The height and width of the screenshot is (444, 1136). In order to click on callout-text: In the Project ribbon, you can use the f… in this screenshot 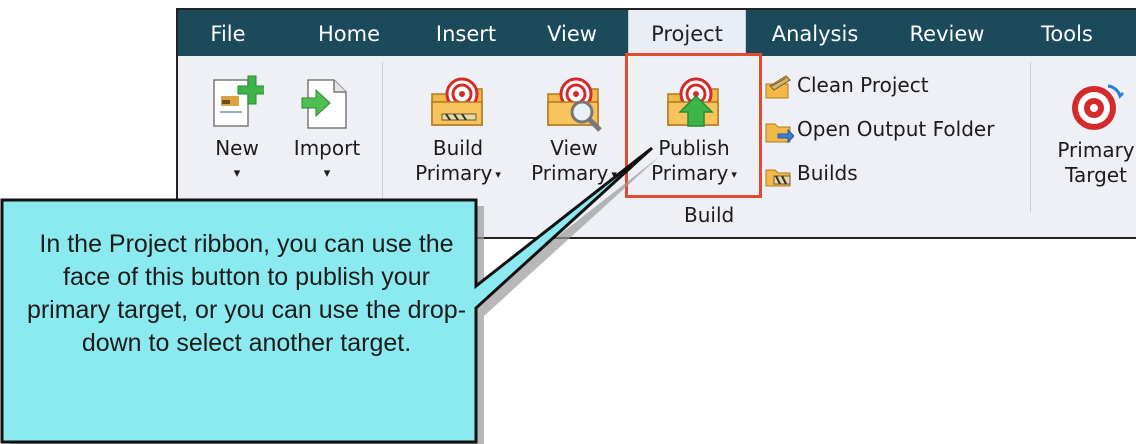, I will do `click(246, 293)`.